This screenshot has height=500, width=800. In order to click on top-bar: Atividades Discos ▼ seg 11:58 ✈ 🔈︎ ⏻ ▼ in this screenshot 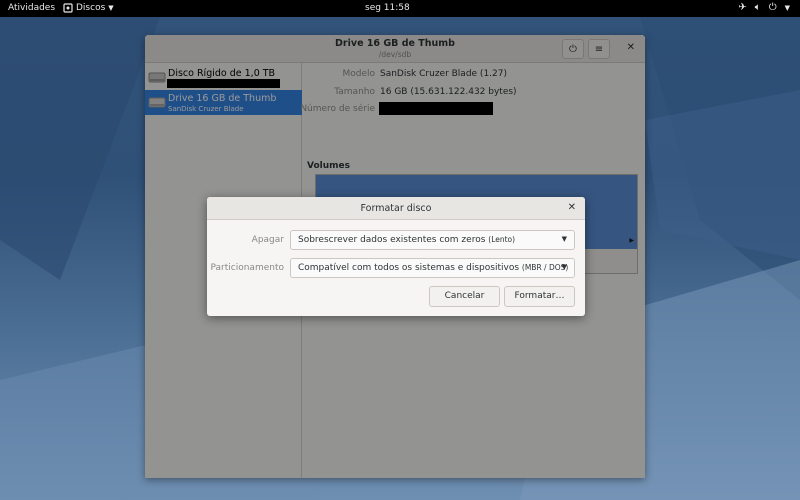, I will do `click(400, 8)`.